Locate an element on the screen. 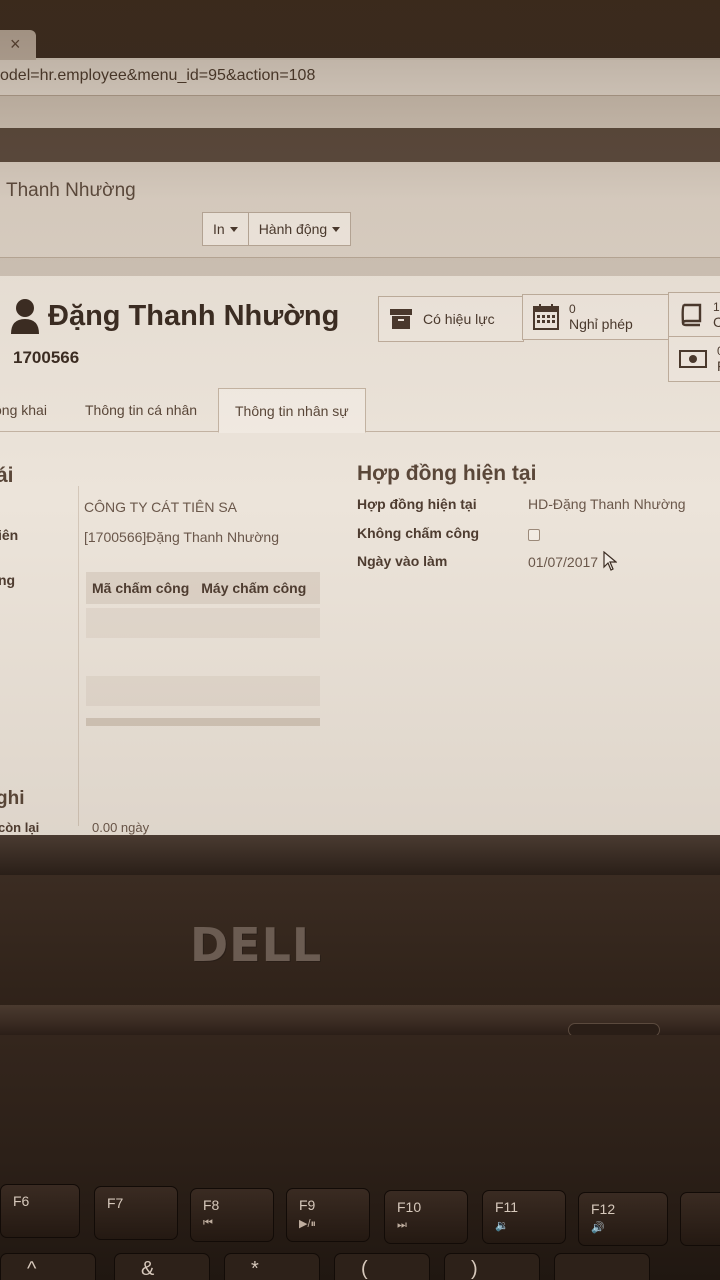 The width and height of the screenshot is (720, 1280). tab-hr-info: Thông tin nhân sự is located at coordinates (292, 410).